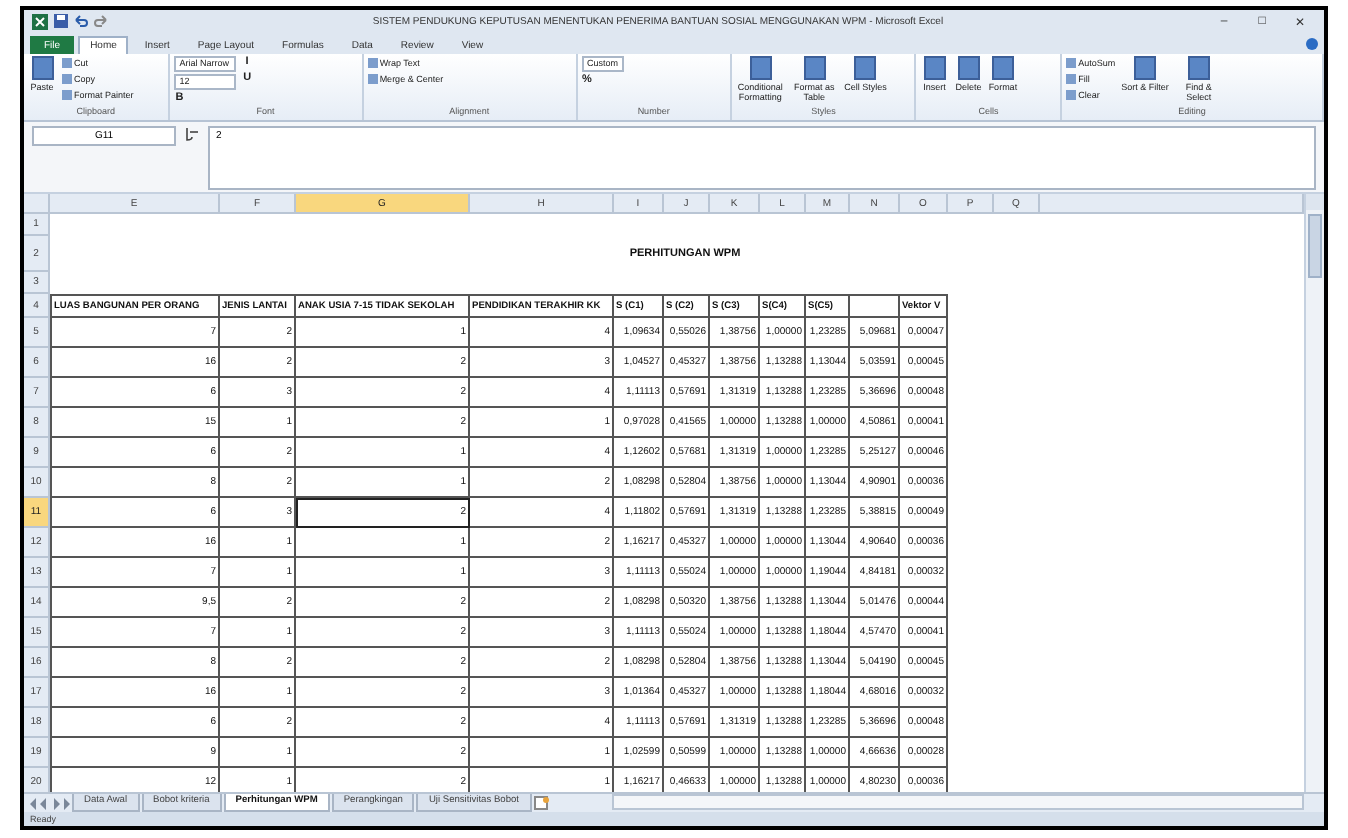  Describe the element at coordinates (40, 21) in the screenshot. I see `spreadsheet-app-icon` at that location.